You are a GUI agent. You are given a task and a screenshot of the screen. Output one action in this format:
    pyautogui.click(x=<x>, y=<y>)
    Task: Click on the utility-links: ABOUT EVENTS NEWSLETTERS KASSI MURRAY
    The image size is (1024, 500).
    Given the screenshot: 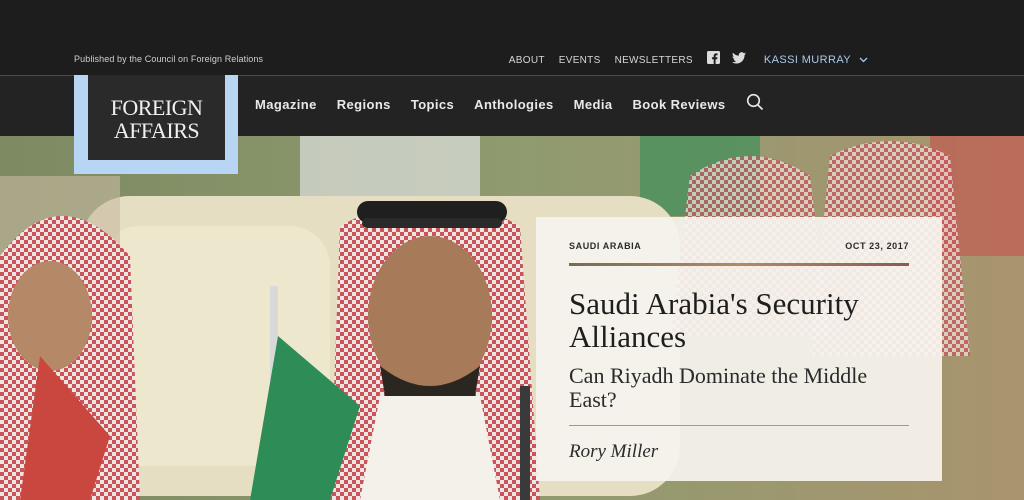 What is the action you would take?
    pyautogui.click(x=766, y=60)
    